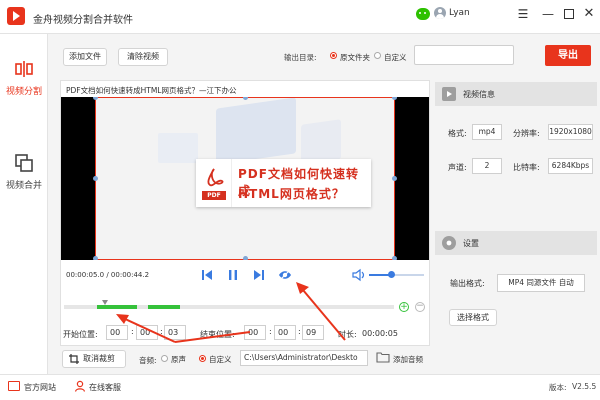 The image size is (600, 400). I want to click on online-service-link: 在线客服, so click(105, 387).